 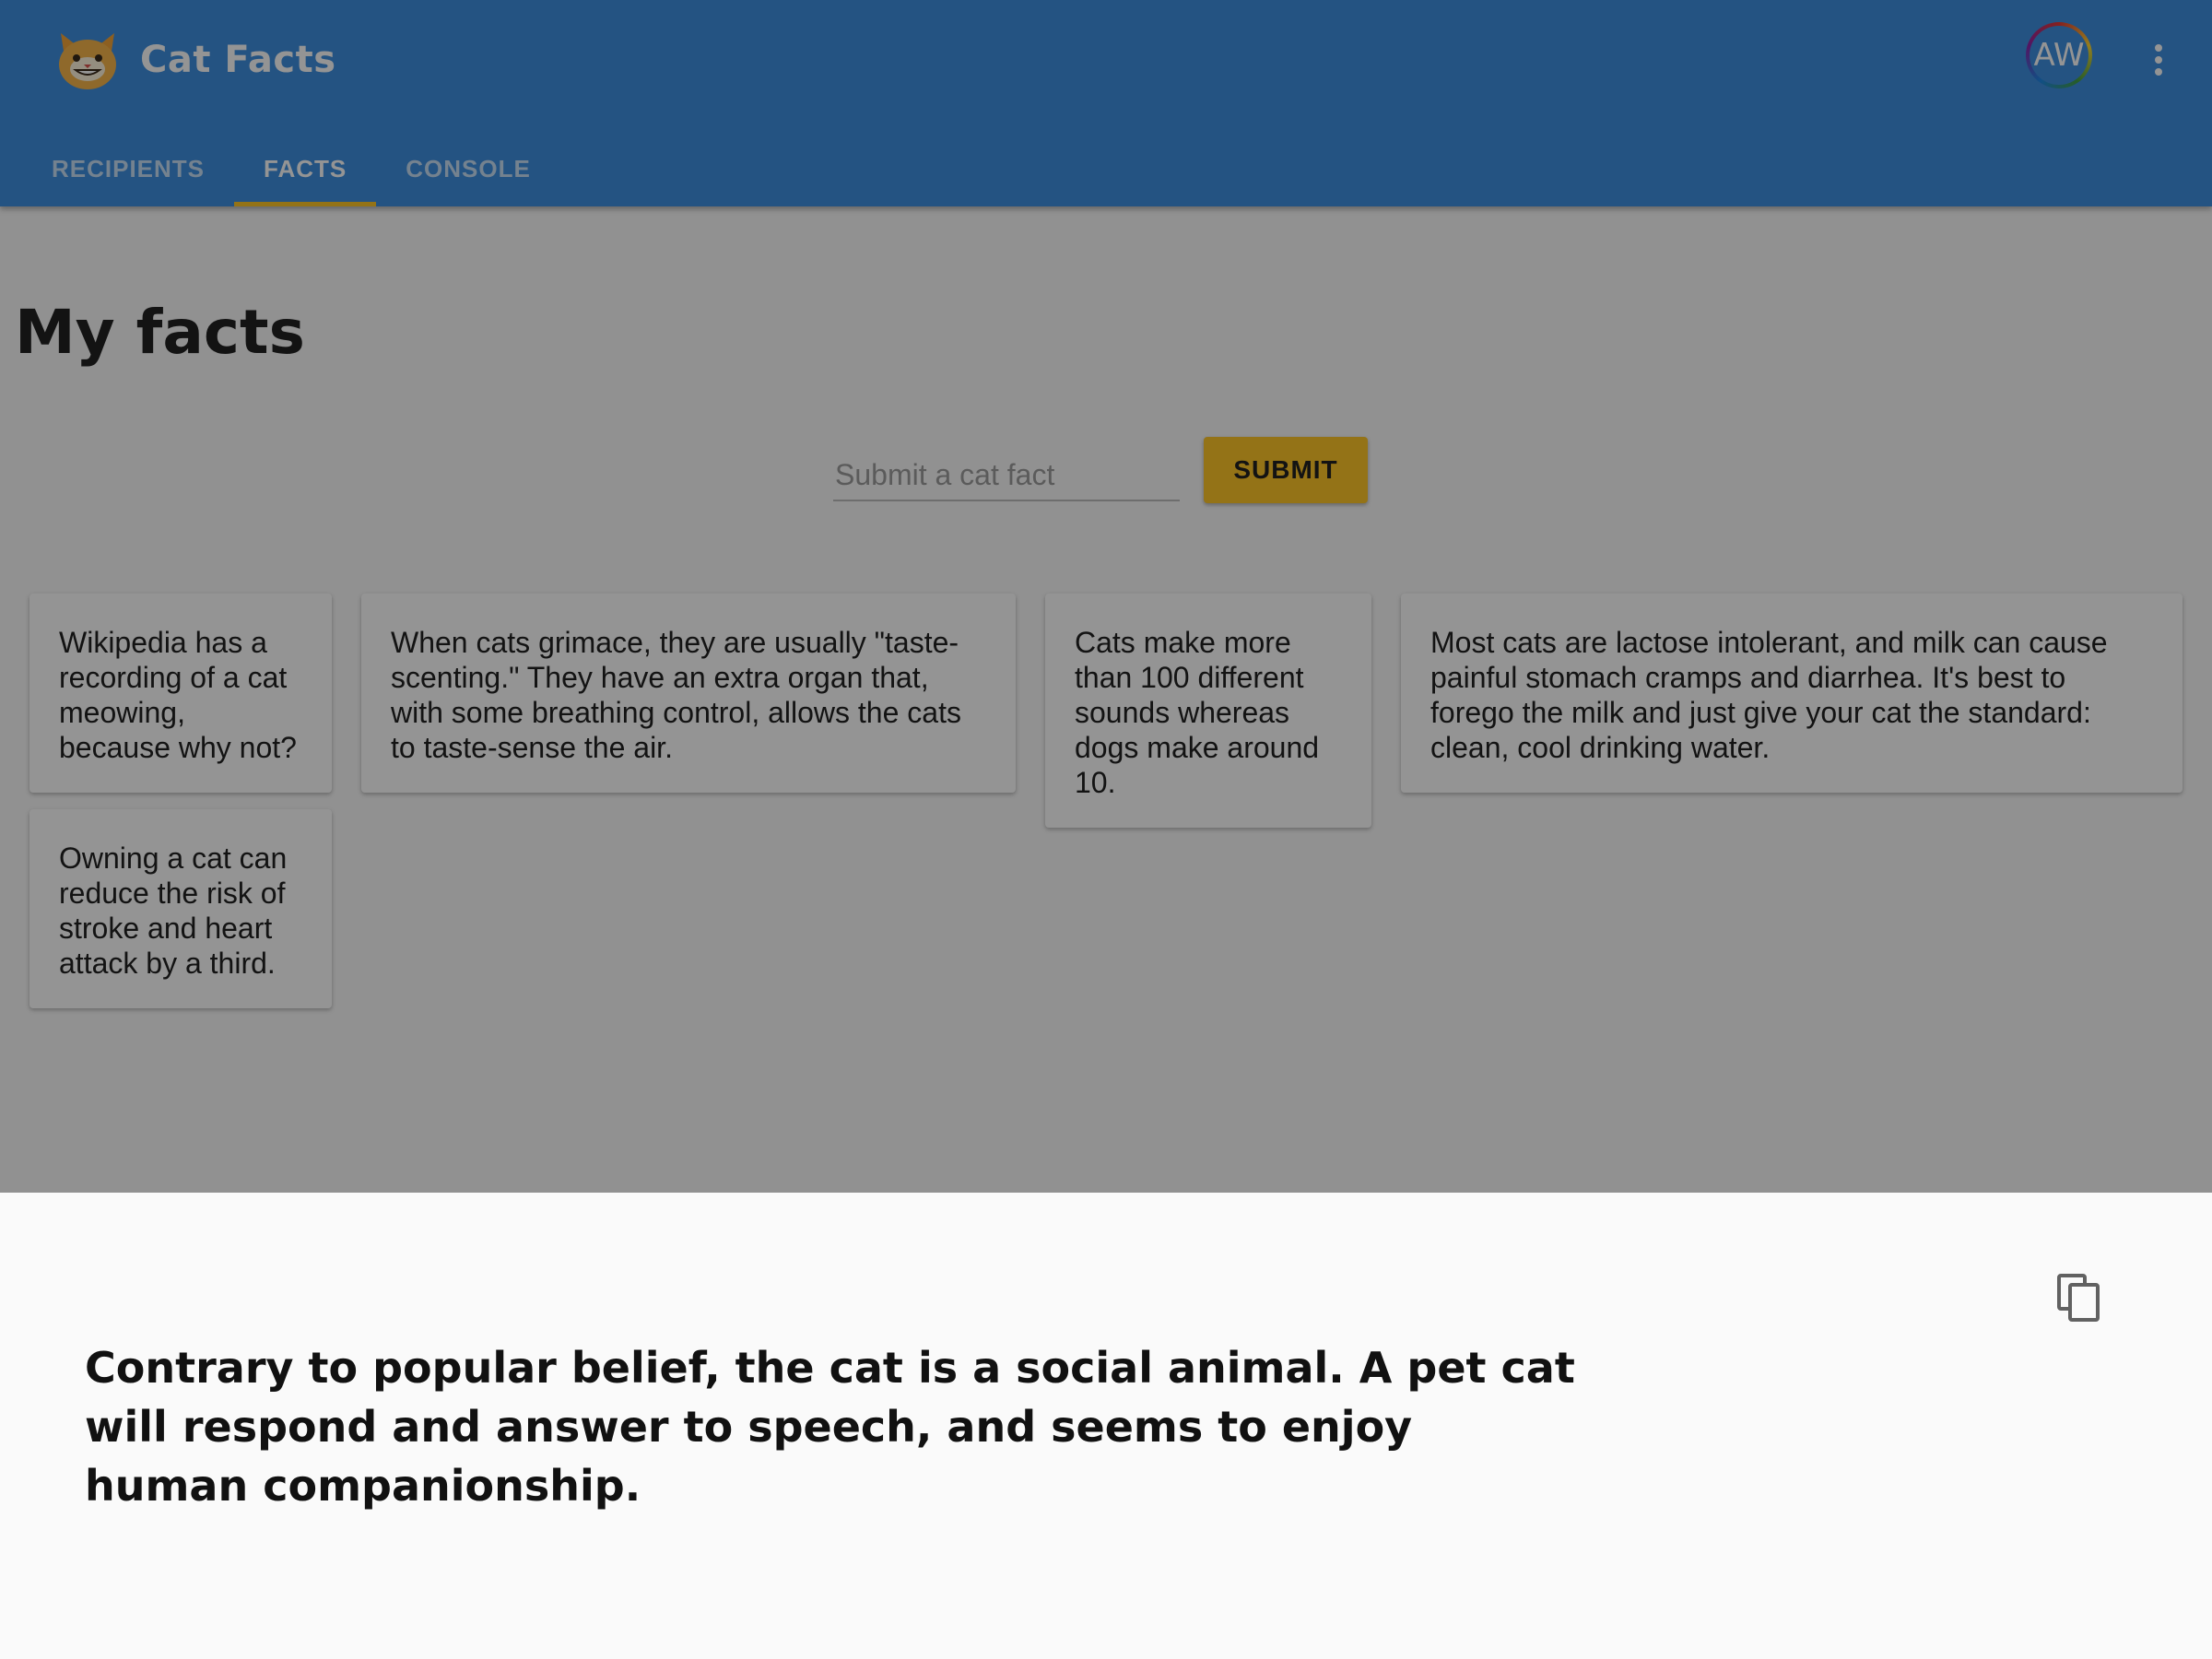 What do you see at coordinates (2079, 1298) in the screenshot?
I see `copy-icon` at bounding box center [2079, 1298].